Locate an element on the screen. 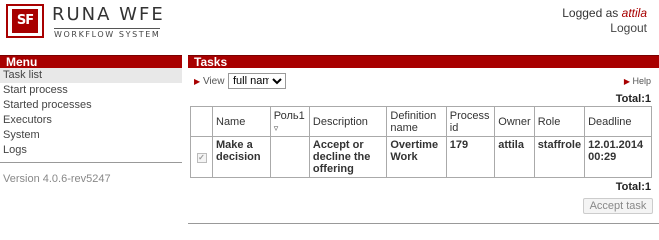  sidebar-item-executors: Executors is located at coordinates (91, 120).